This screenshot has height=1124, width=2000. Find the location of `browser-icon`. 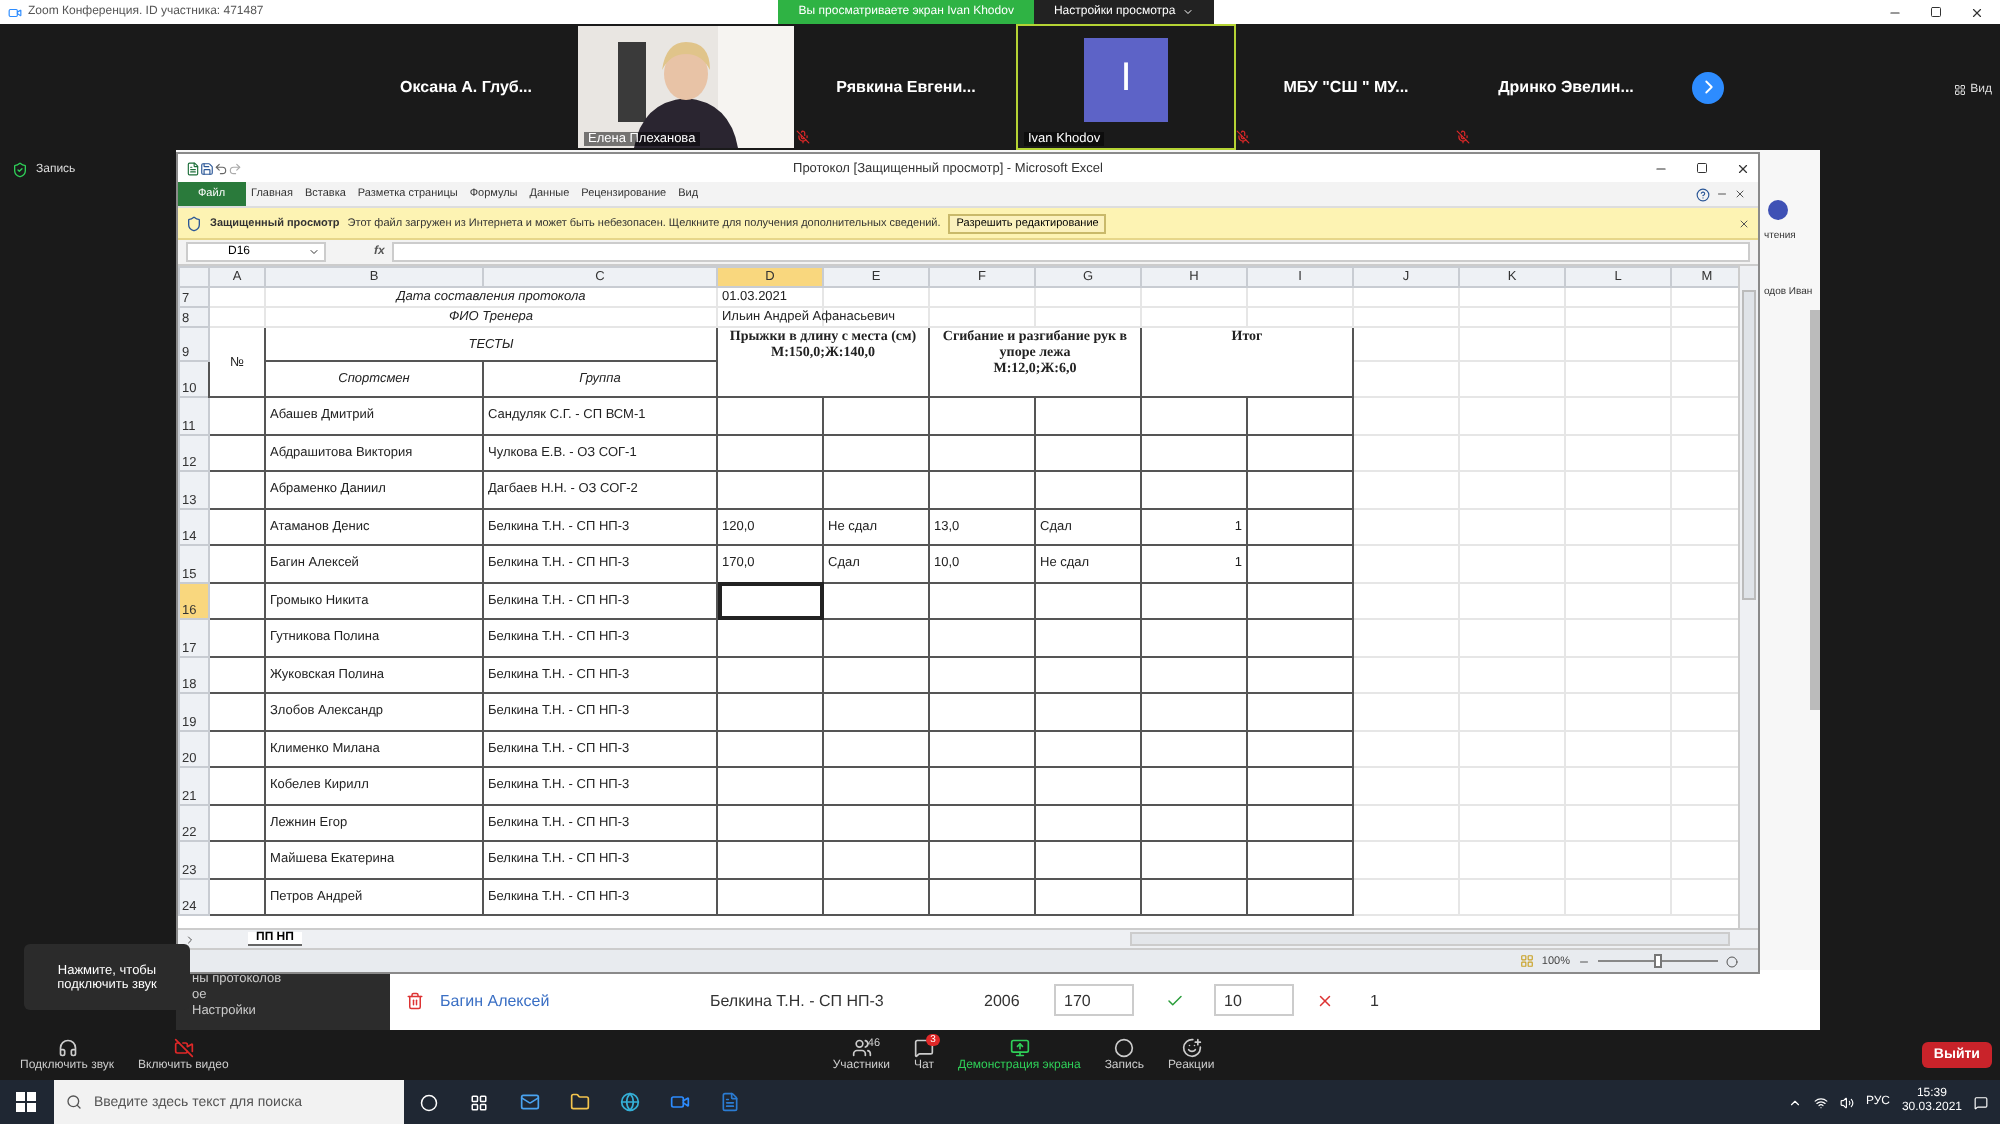

browser-icon is located at coordinates (629, 1102).